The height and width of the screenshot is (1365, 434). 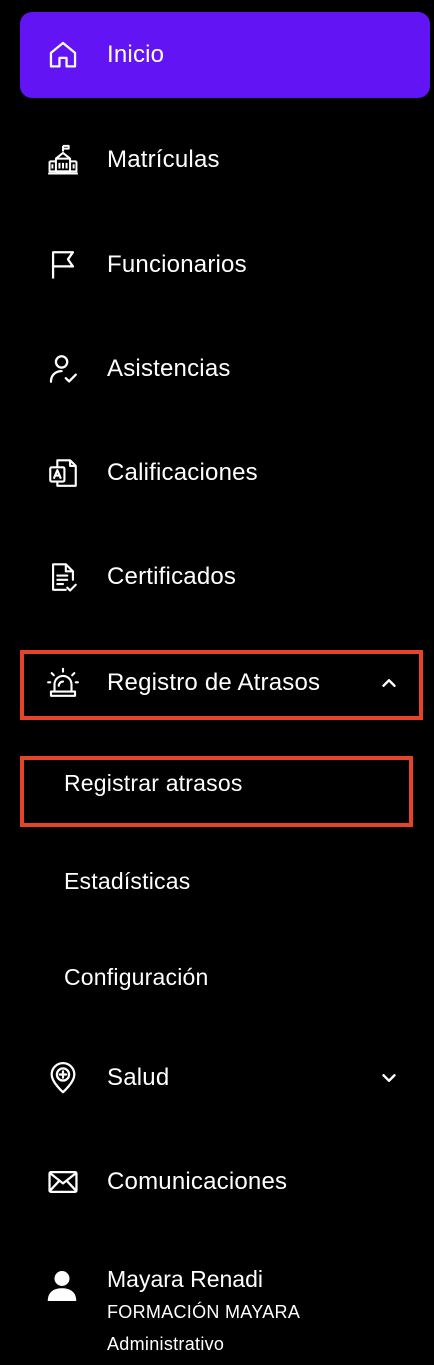 I want to click on submenu-item-label: Configuración, so click(x=136, y=976).